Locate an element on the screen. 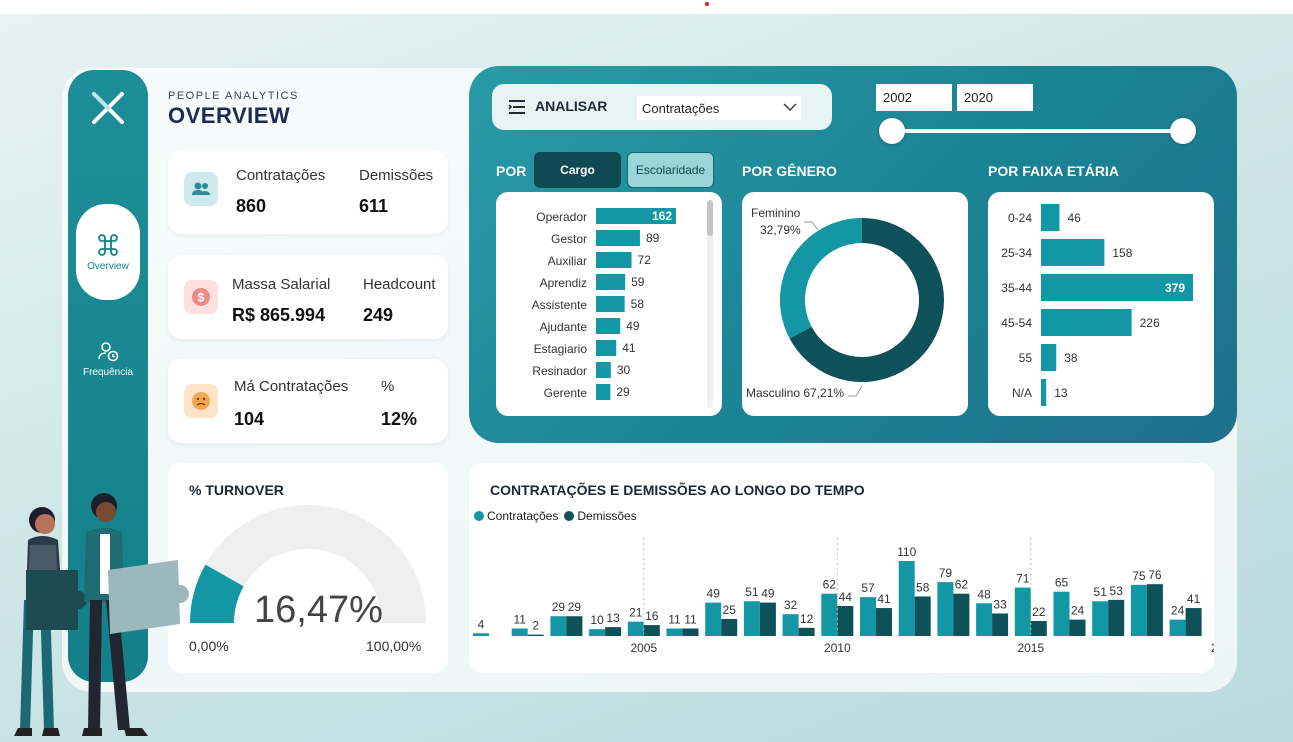  nav-frequencia: Frequência is located at coordinates (108, 358).